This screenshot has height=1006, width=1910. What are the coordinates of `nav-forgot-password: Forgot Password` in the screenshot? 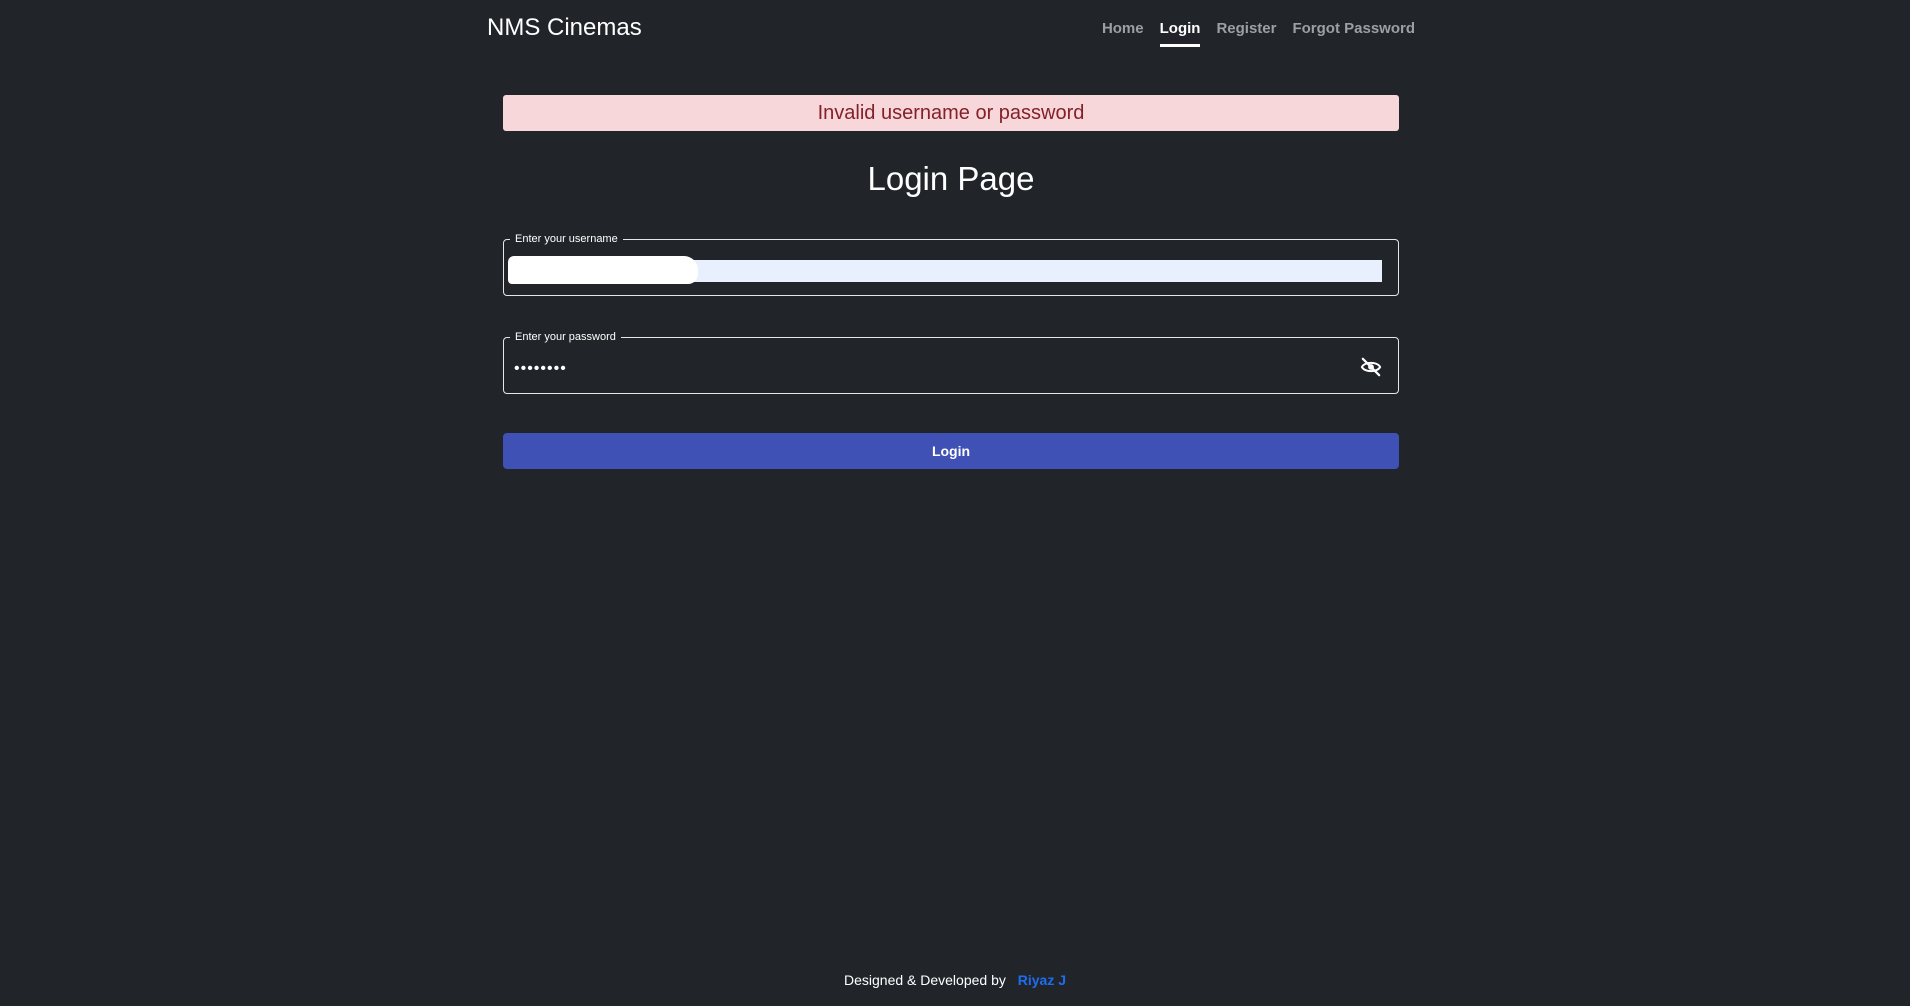 It's located at (1353, 32).